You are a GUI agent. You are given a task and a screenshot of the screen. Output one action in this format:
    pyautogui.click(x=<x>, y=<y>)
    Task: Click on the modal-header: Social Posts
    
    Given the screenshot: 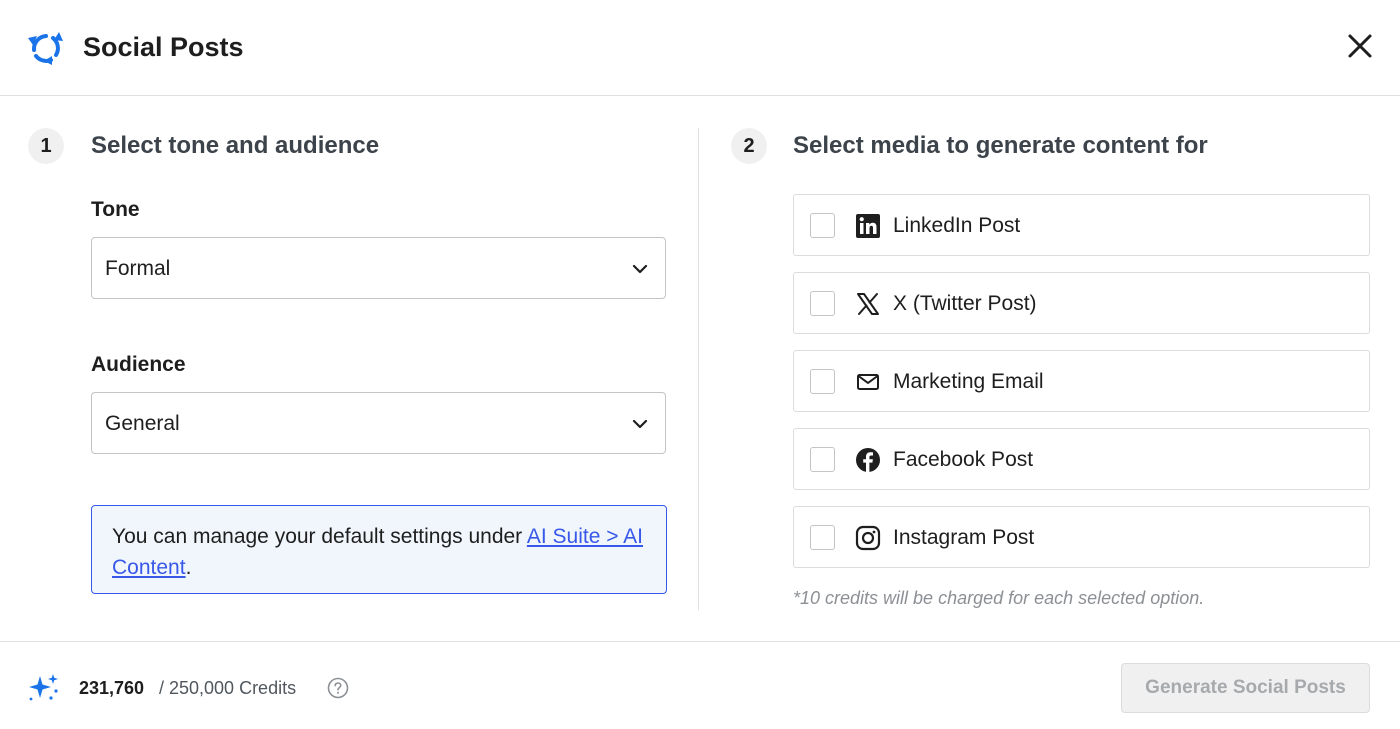 What is the action you would take?
    pyautogui.click(x=700, y=48)
    